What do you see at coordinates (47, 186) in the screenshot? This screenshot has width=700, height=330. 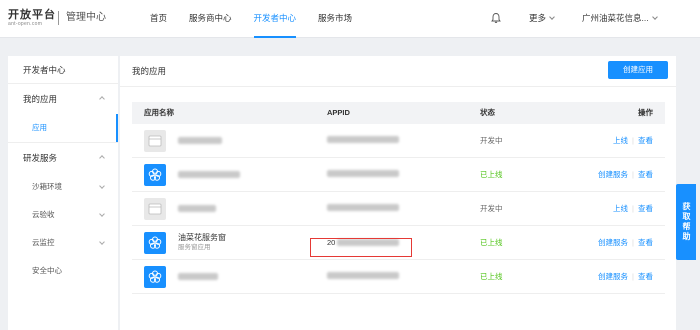 I see `sidebar-item-label: 沙箱环境` at bounding box center [47, 186].